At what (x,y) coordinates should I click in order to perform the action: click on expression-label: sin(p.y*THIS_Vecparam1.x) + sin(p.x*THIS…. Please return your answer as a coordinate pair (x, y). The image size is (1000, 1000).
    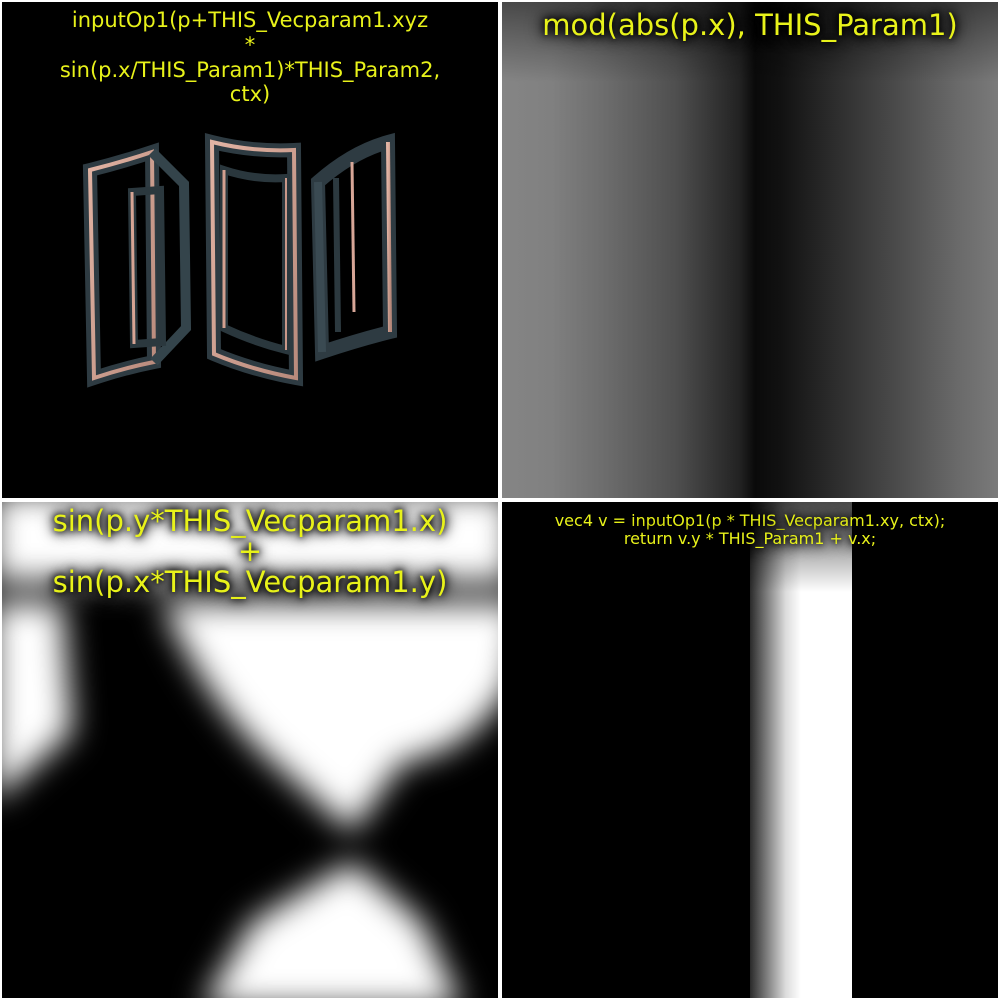
    Looking at the image, I should click on (250, 551).